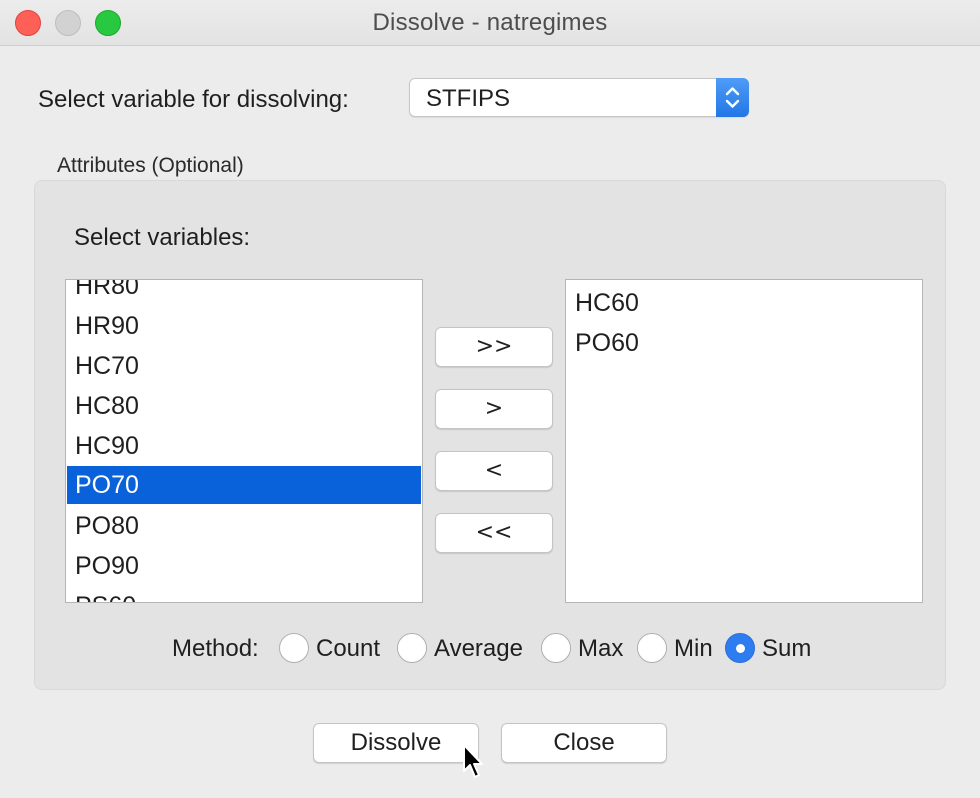  Describe the element at coordinates (244, 366) in the screenshot. I see `list-item: HC70` at that location.